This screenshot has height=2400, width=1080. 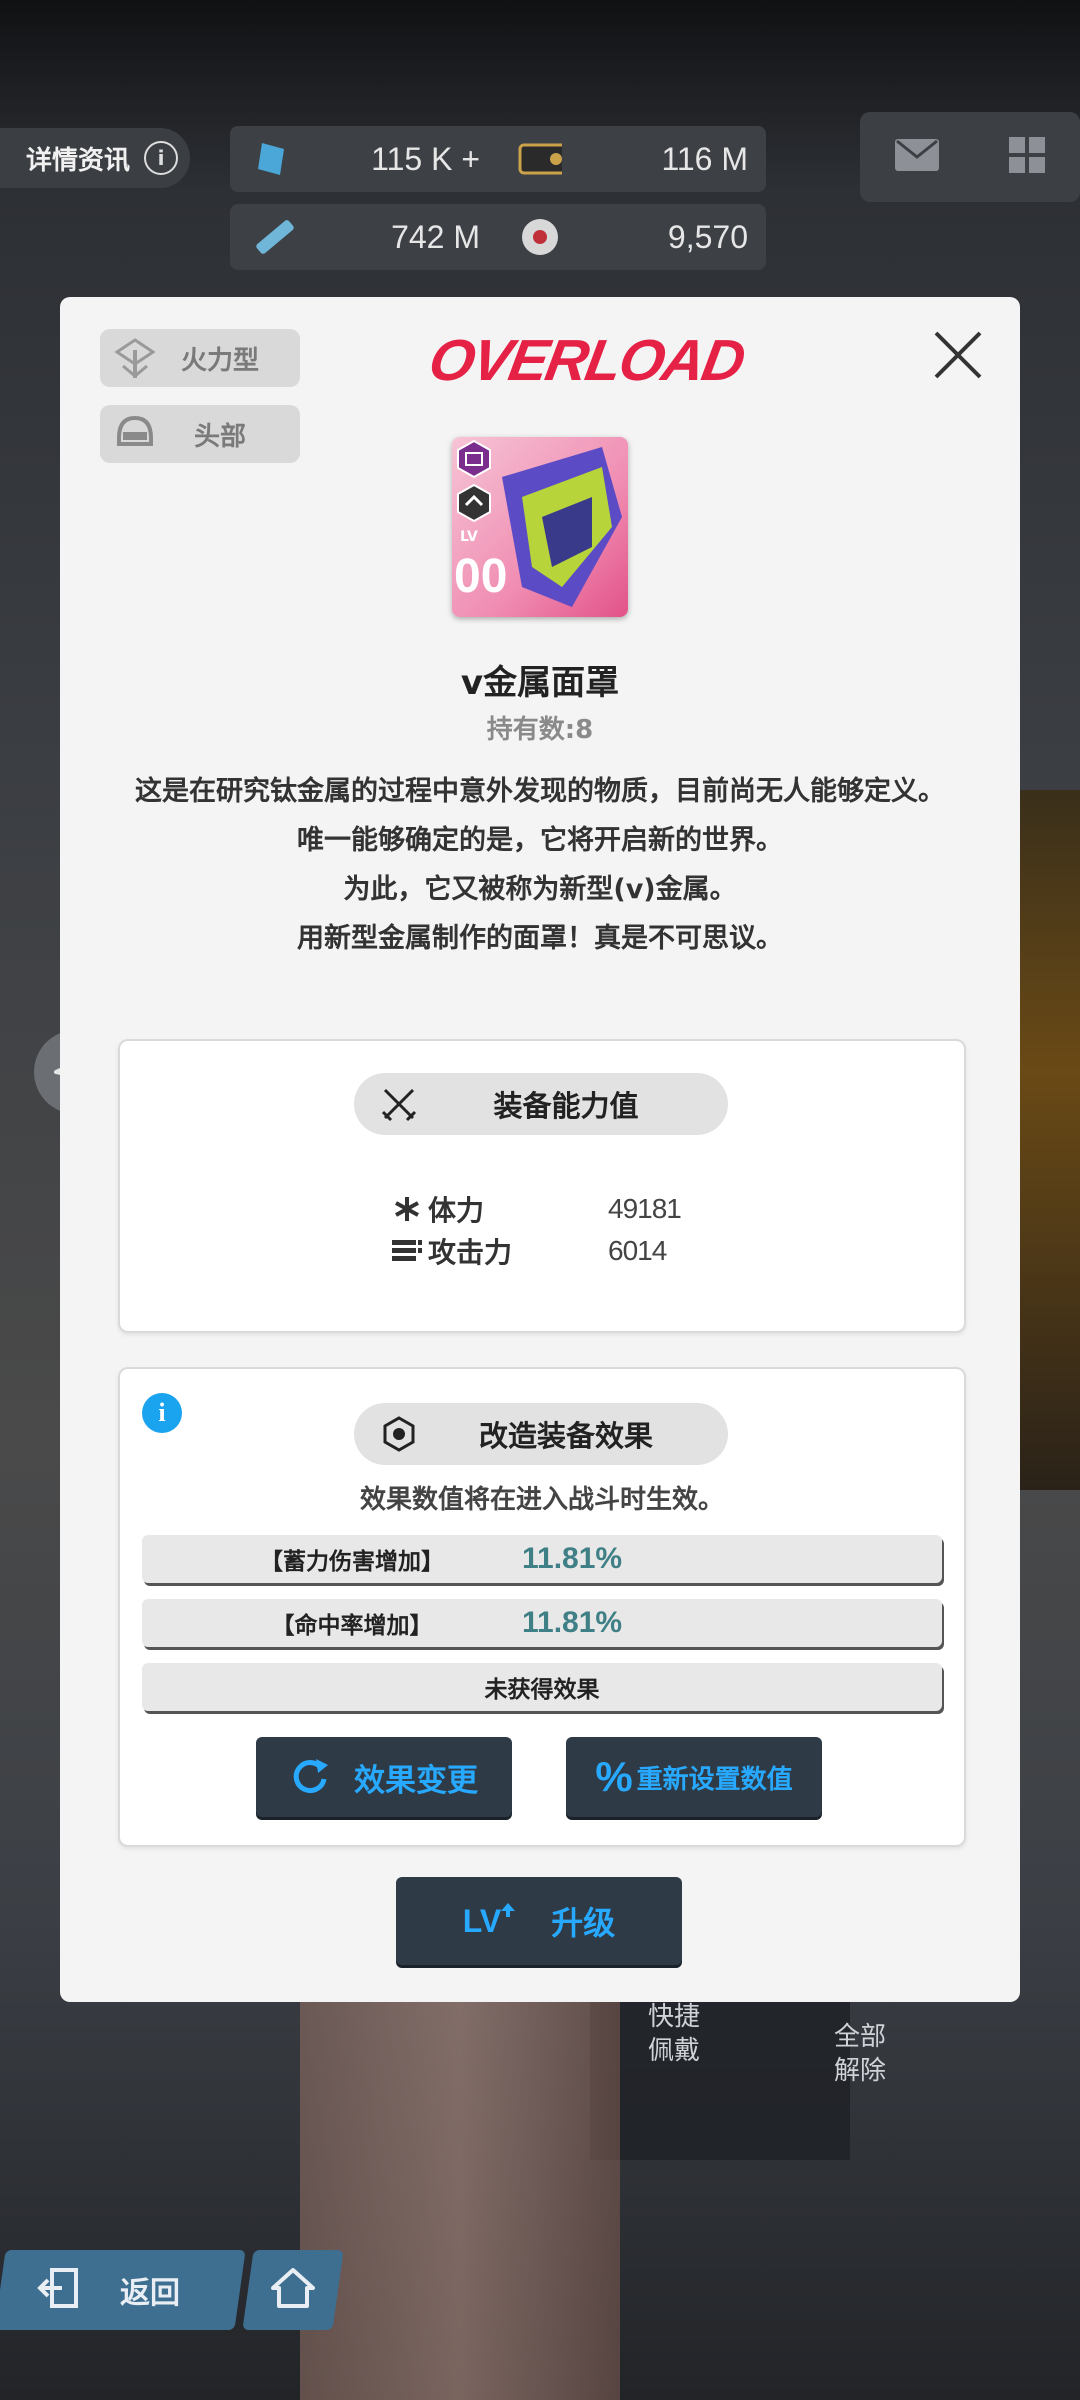 I want to click on stat-value: 49181, so click(x=645, y=1208).